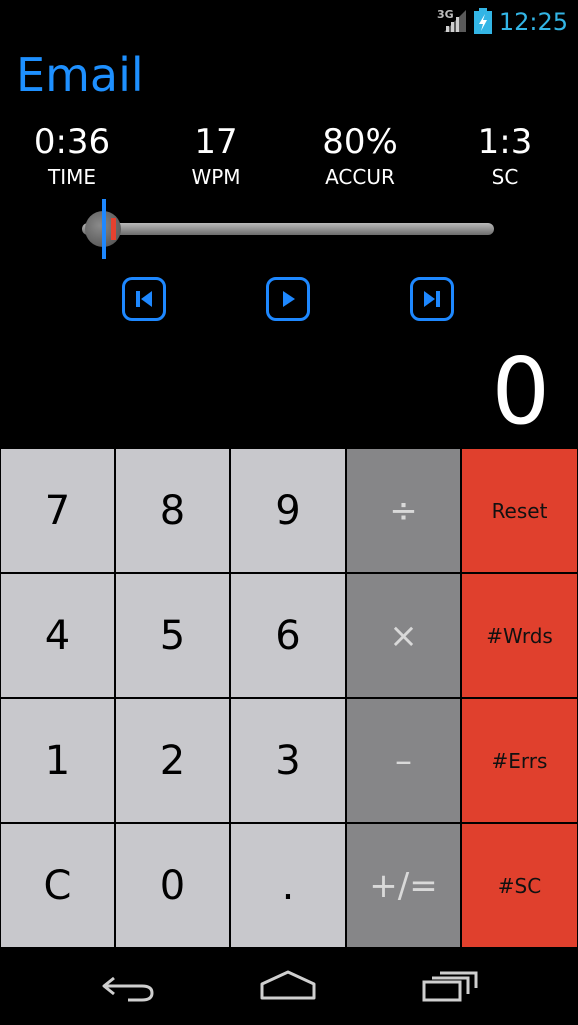 Image resolution: width=578 pixels, height=1025 pixels. What do you see at coordinates (288, 885) in the screenshot?
I see `key-decimal: .` at bounding box center [288, 885].